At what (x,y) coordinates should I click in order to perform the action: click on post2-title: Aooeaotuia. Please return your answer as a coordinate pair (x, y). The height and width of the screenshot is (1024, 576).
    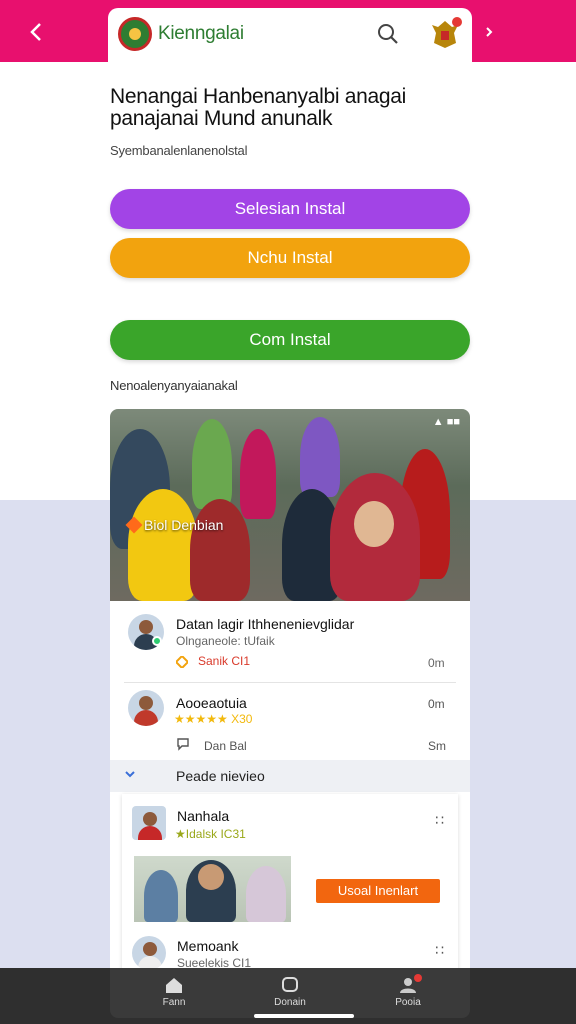
    Looking at the image, I should click on (211, 703).